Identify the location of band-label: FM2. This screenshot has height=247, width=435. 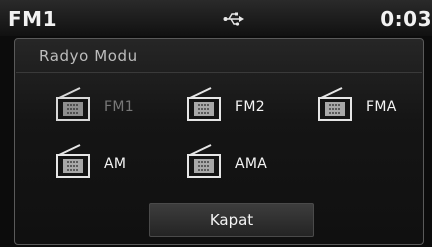
(250, 107).